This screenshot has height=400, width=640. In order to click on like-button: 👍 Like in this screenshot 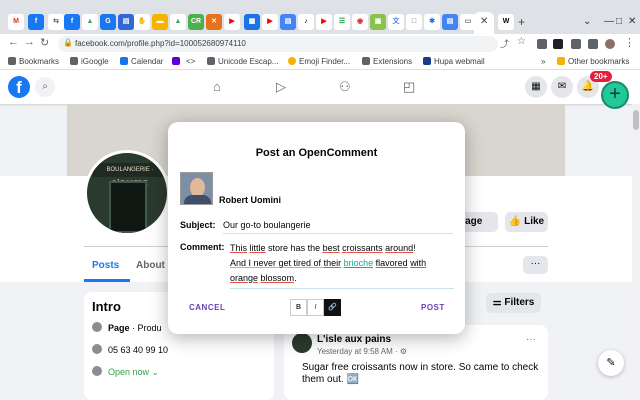, I will do `click(526, 222)`.